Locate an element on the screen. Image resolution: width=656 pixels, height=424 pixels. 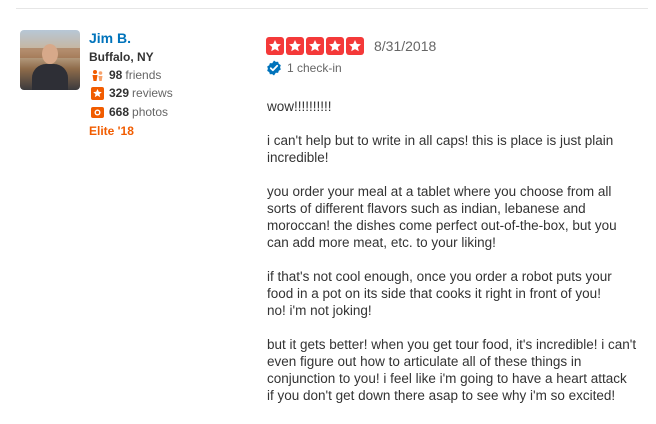
checkin-badge: 1 check-in is located at coordinates (304, 68).